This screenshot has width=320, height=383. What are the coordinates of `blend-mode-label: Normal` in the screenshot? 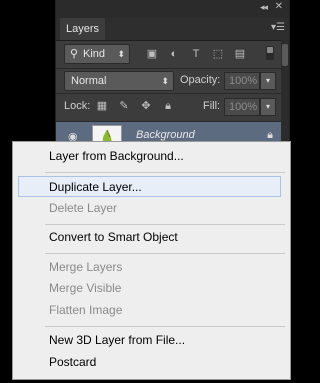 It's located at (89, 81).